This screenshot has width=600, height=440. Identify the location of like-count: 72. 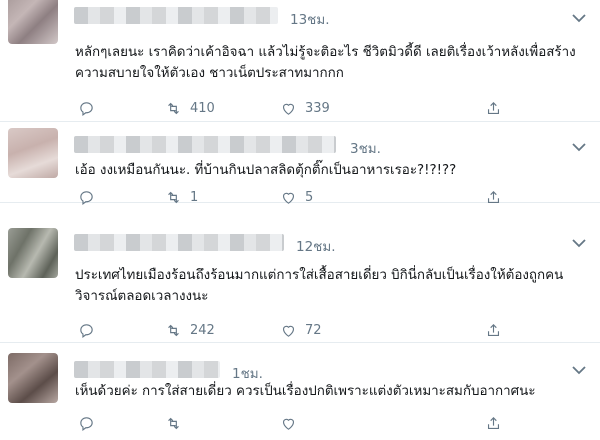
(313, 330).